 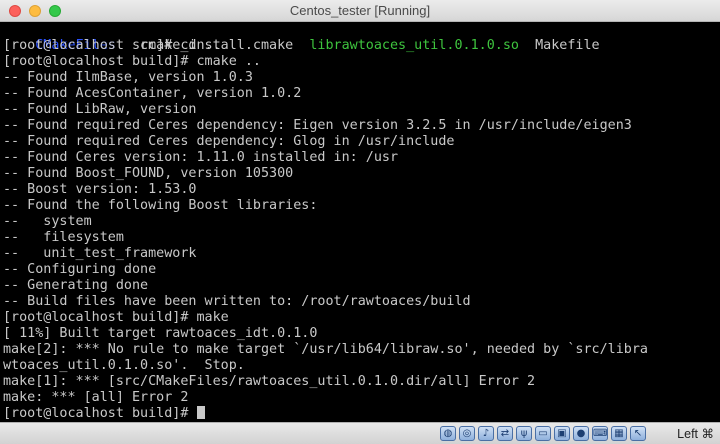 What do you see at coordinates (695, 433) in the screenshot?
I see `host-key-label: Left ⌘` at bounding box center [695, 433].